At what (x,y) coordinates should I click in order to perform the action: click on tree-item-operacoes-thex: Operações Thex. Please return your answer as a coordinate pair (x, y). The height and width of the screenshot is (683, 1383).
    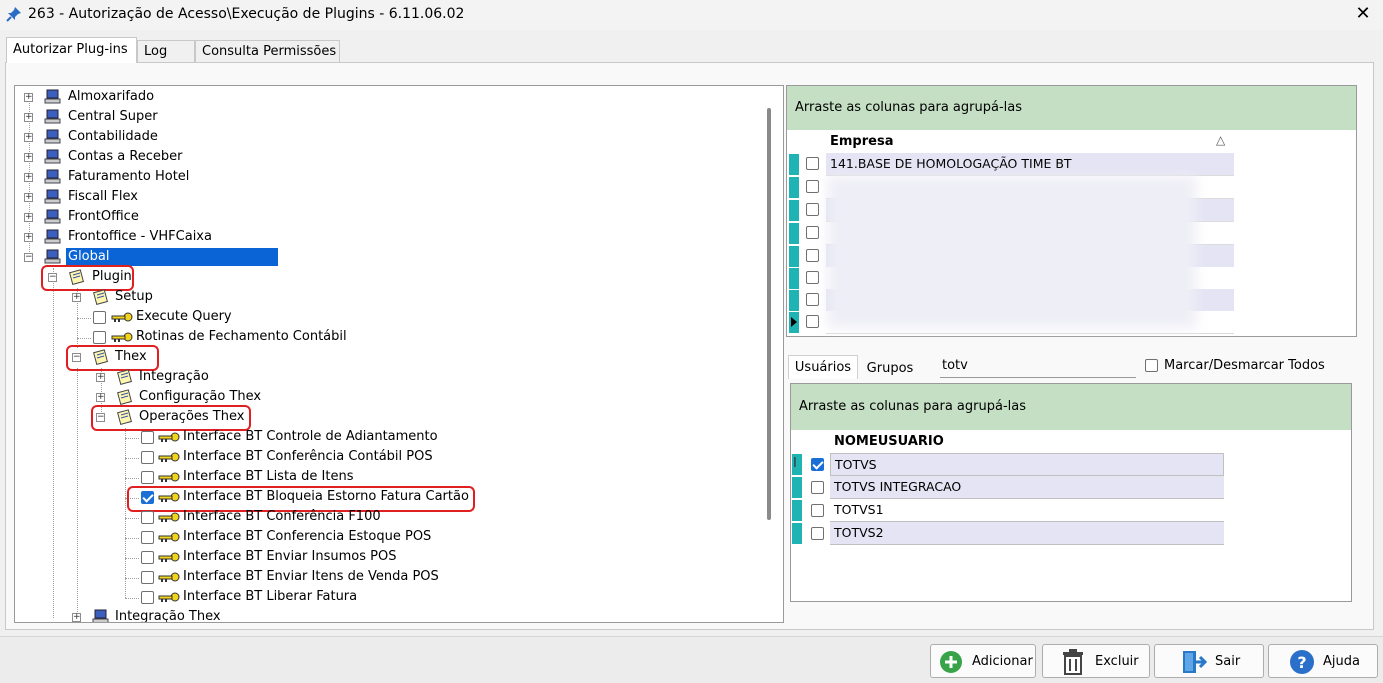
    Looking at the image, I should click on (191, 417).